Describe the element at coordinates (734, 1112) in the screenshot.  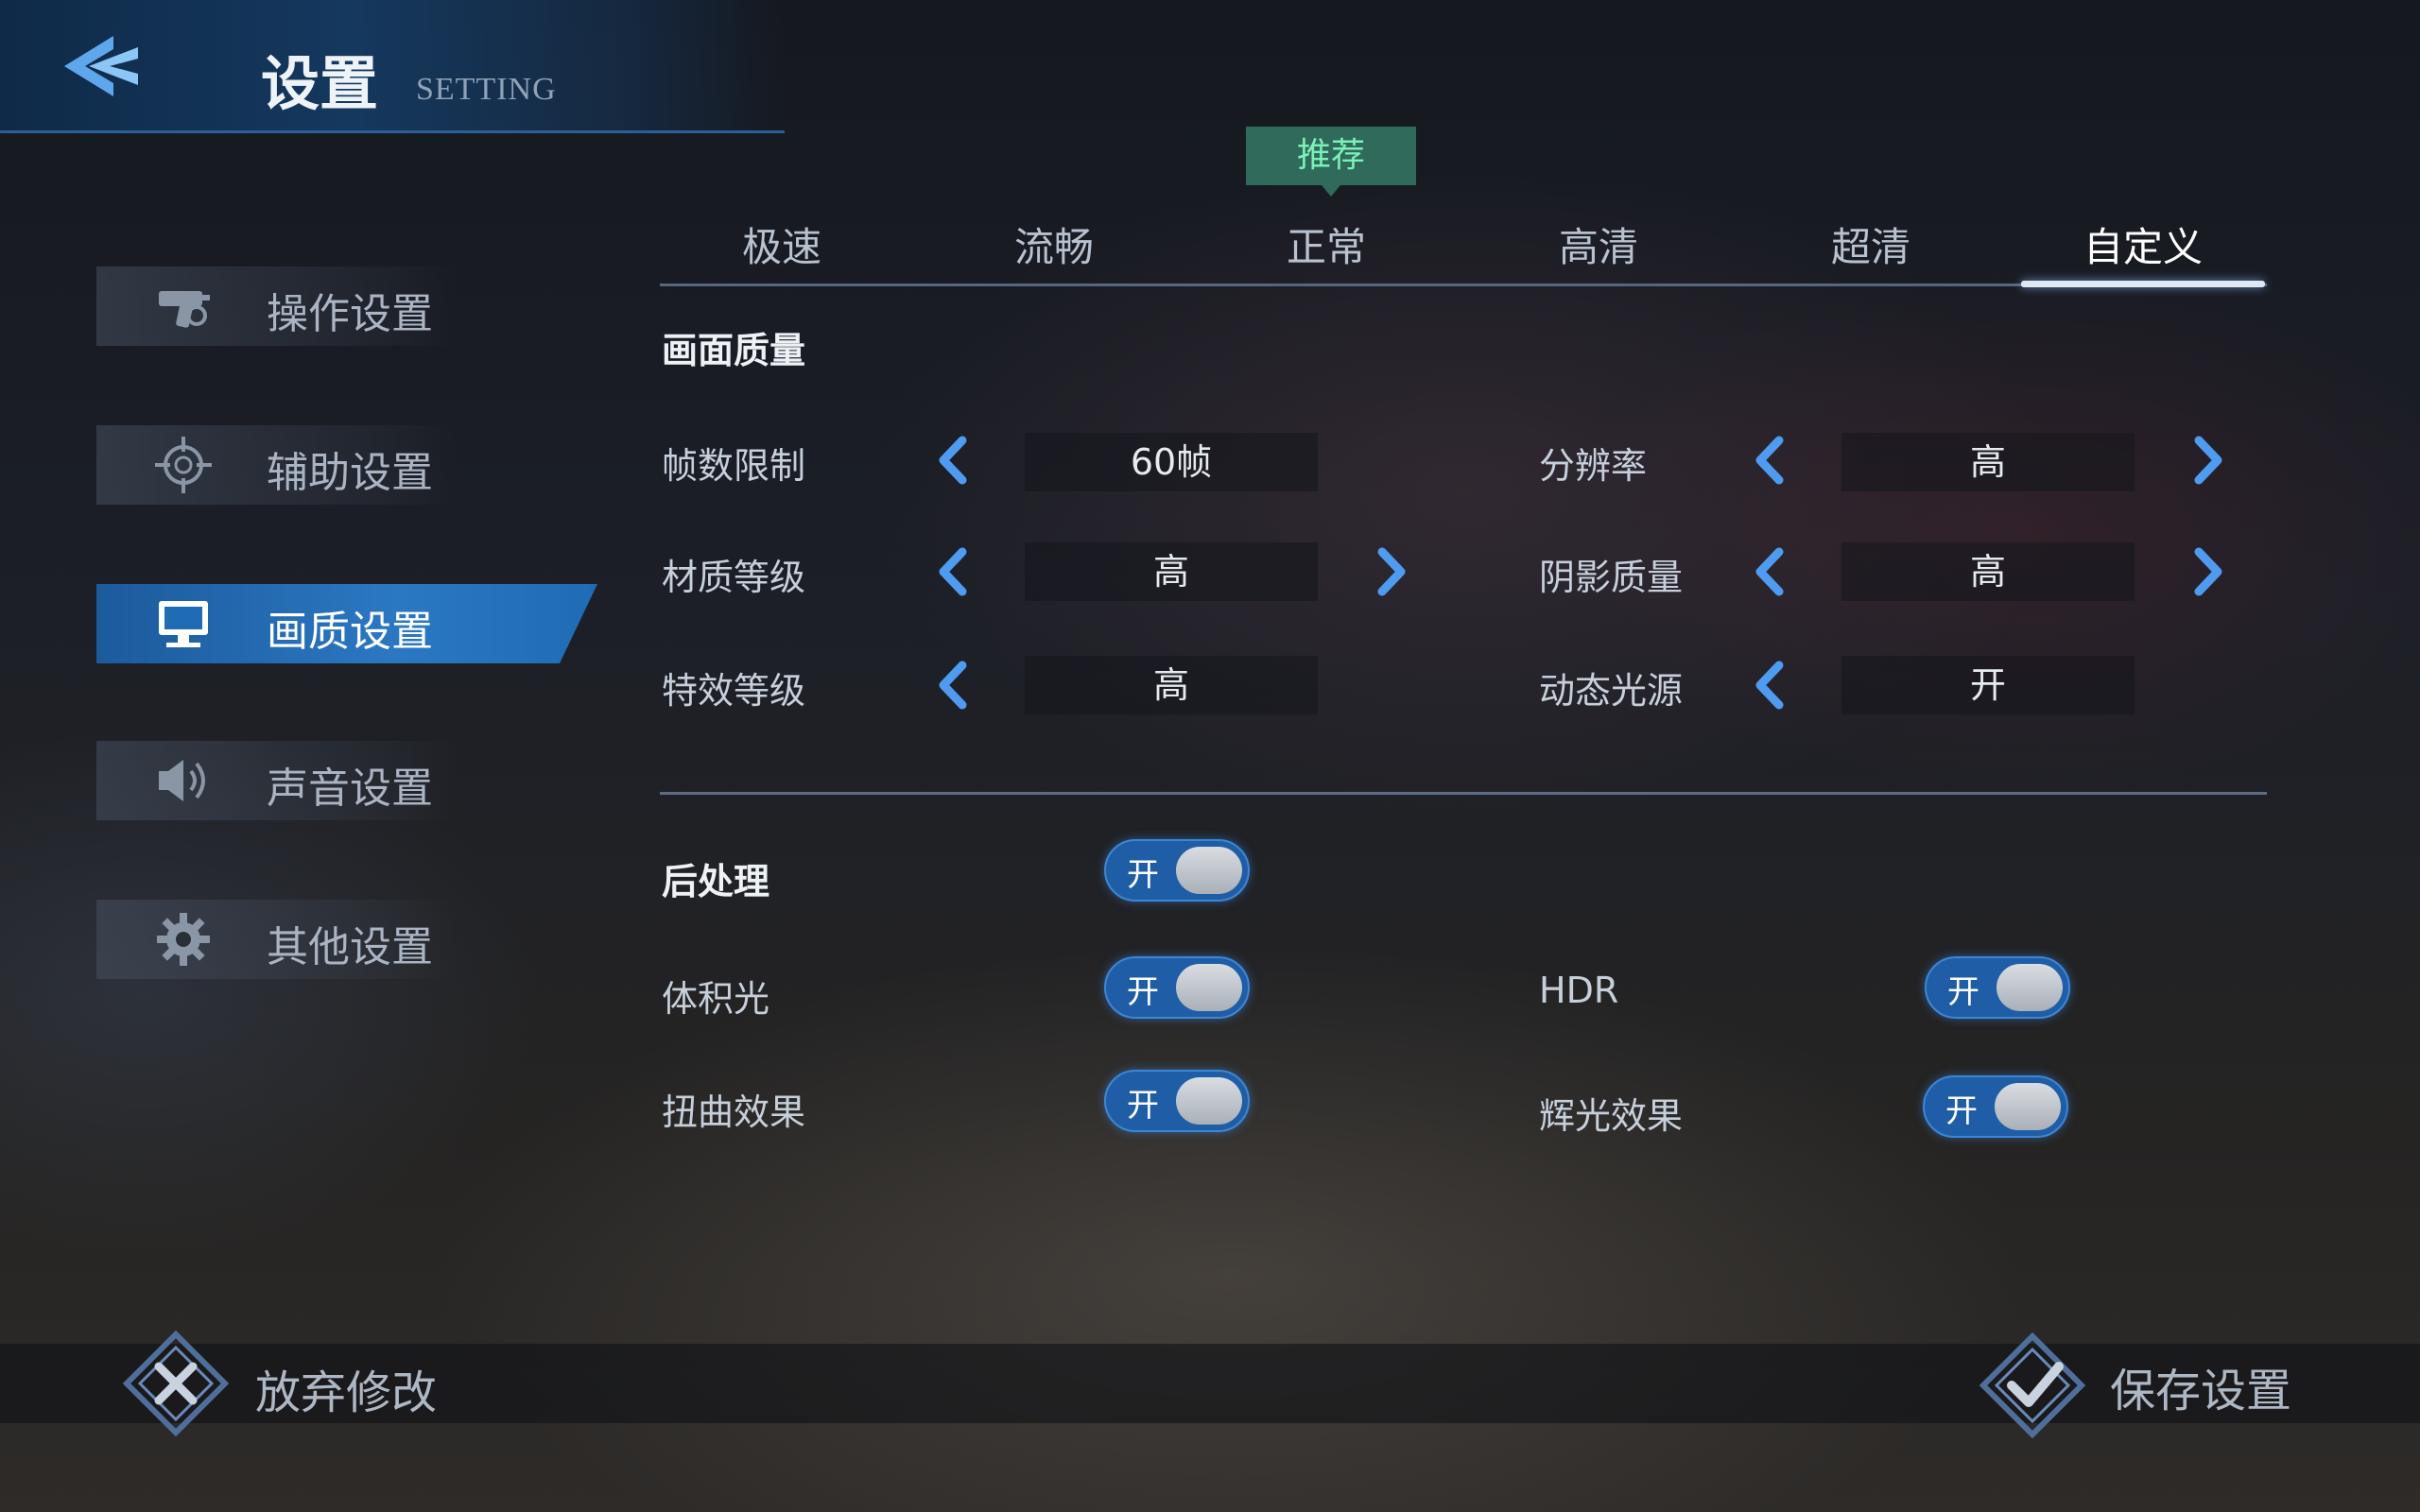
I see `setting-label-distortion: 扭曲效果` at that location.